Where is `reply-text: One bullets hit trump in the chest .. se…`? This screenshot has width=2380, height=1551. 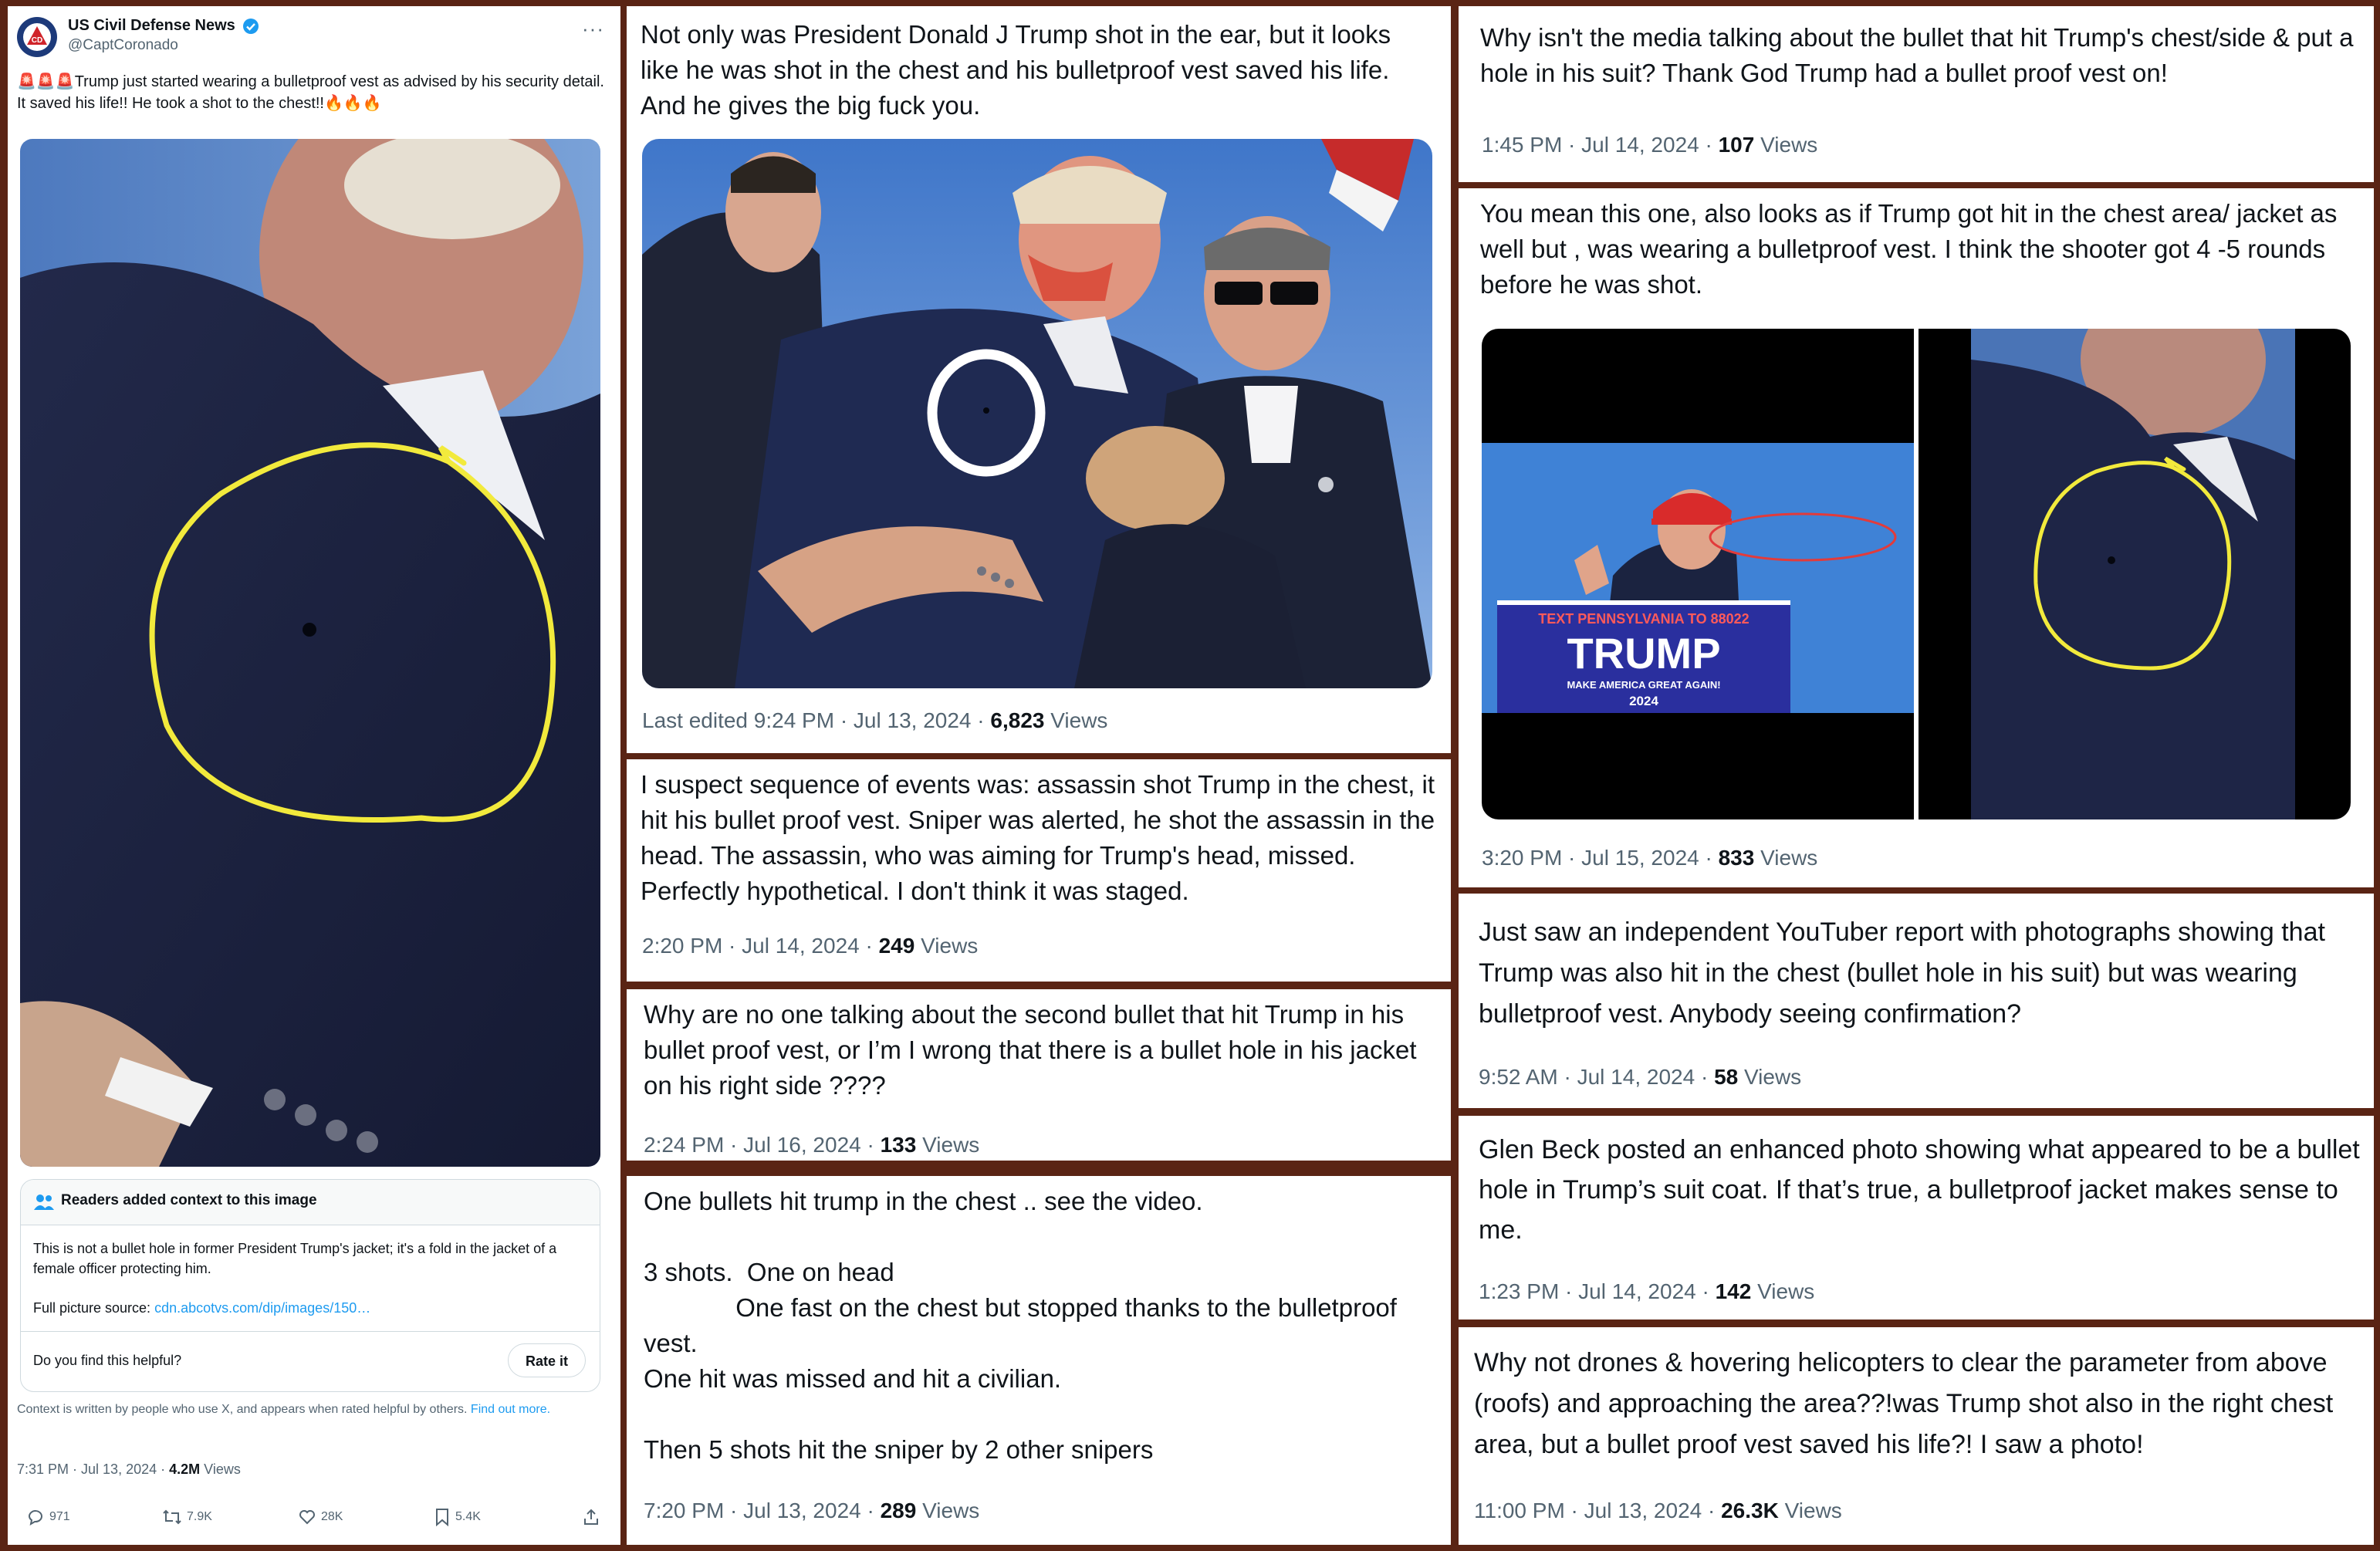
reply-text: One bullets hit trump in the chest .. se… is located at coordinates (1021, 1326).